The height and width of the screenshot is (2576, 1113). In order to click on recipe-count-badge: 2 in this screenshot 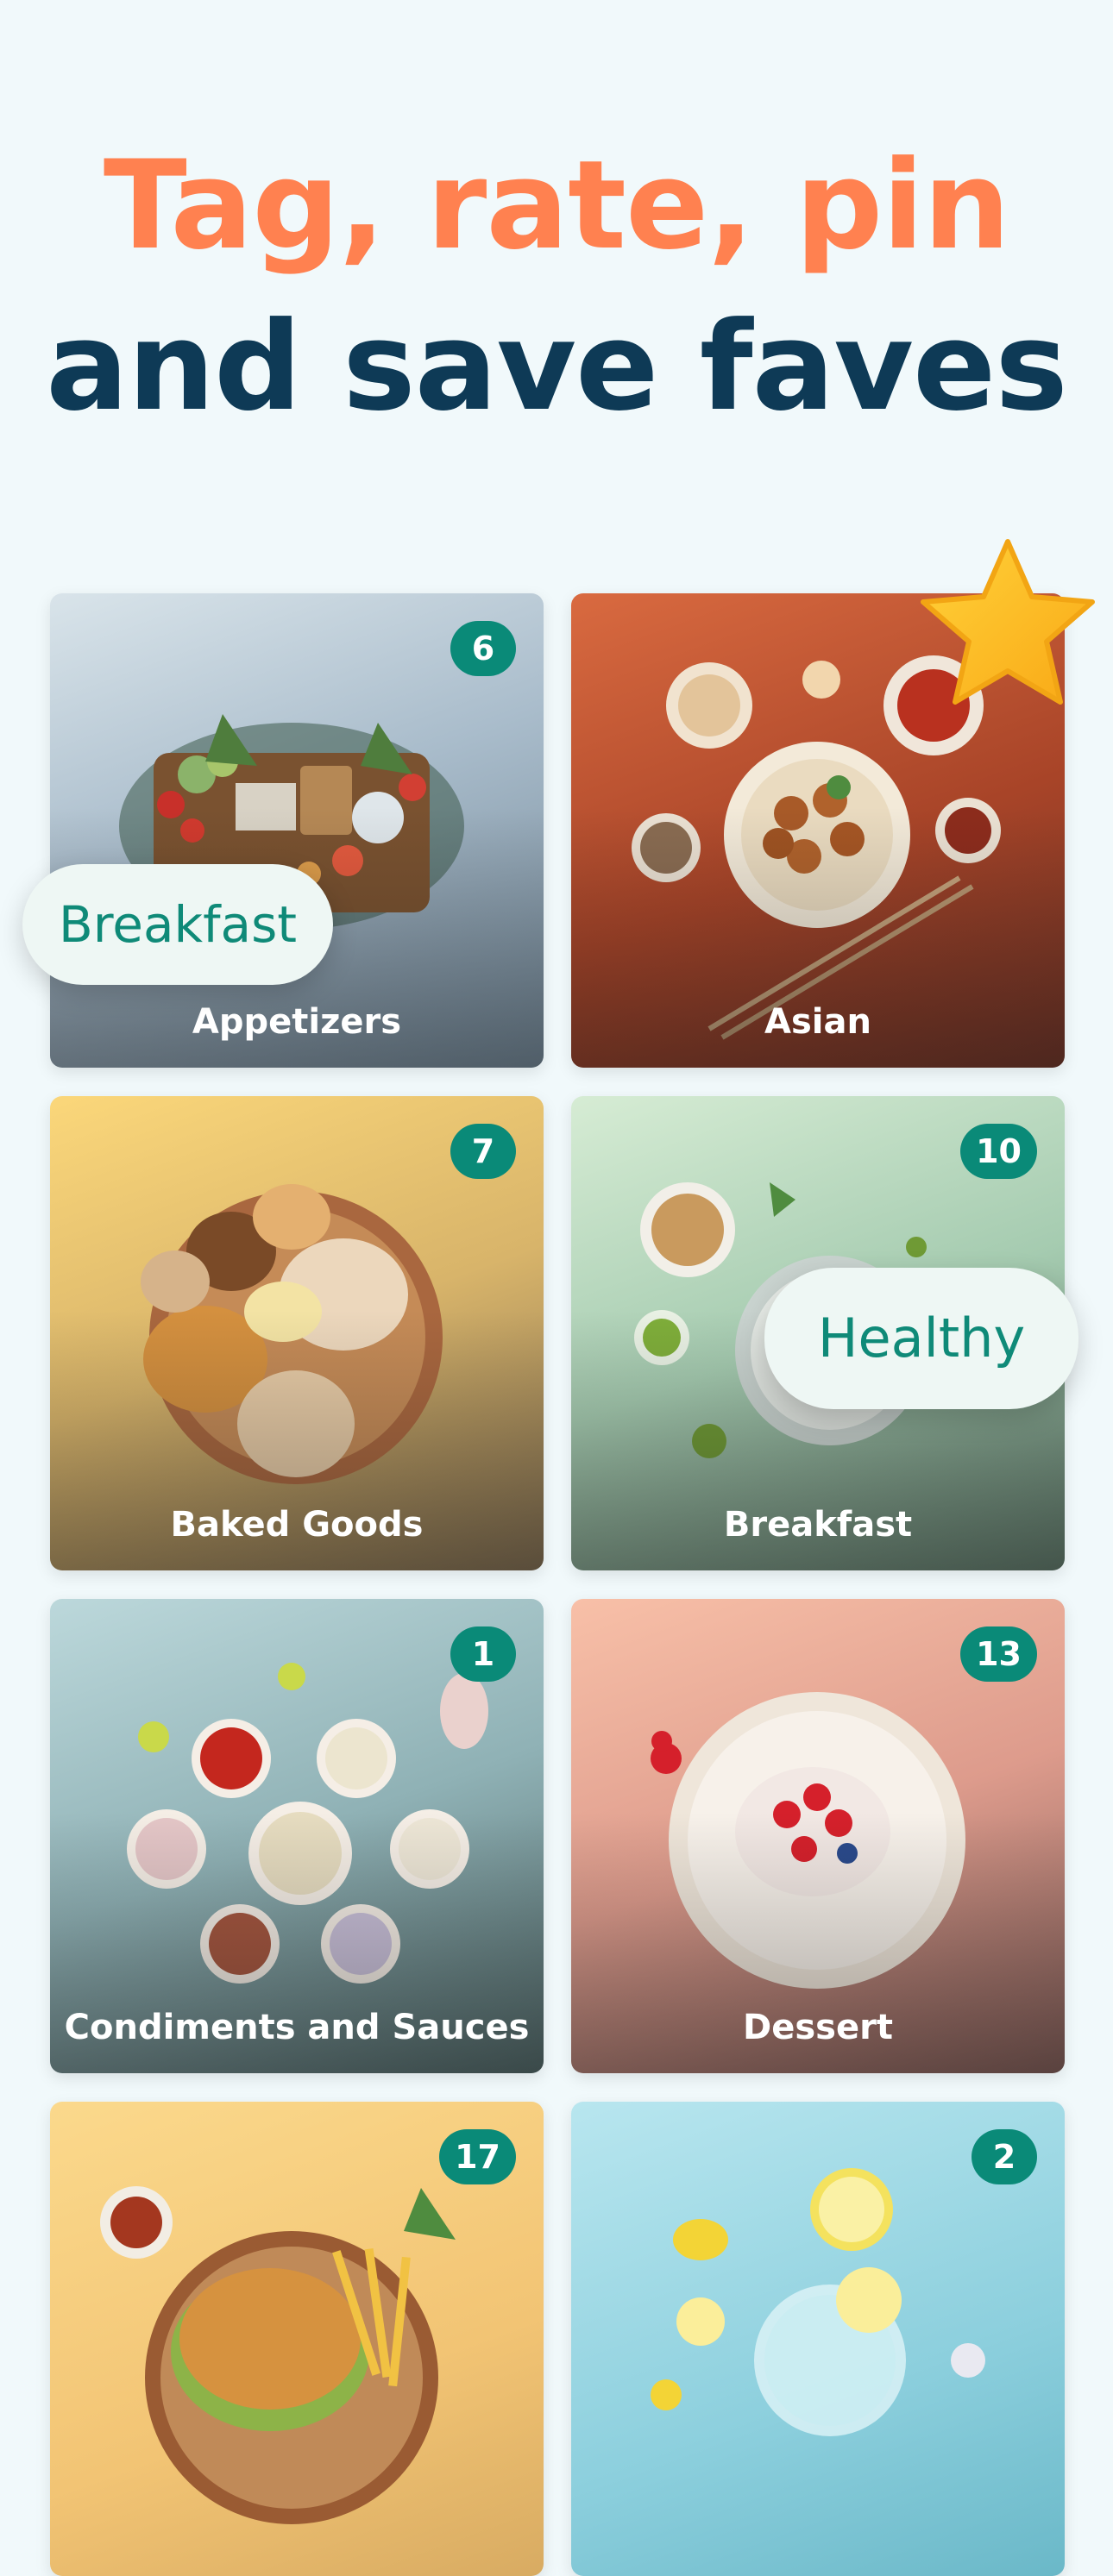, I will do `click(1004, 2156)`.